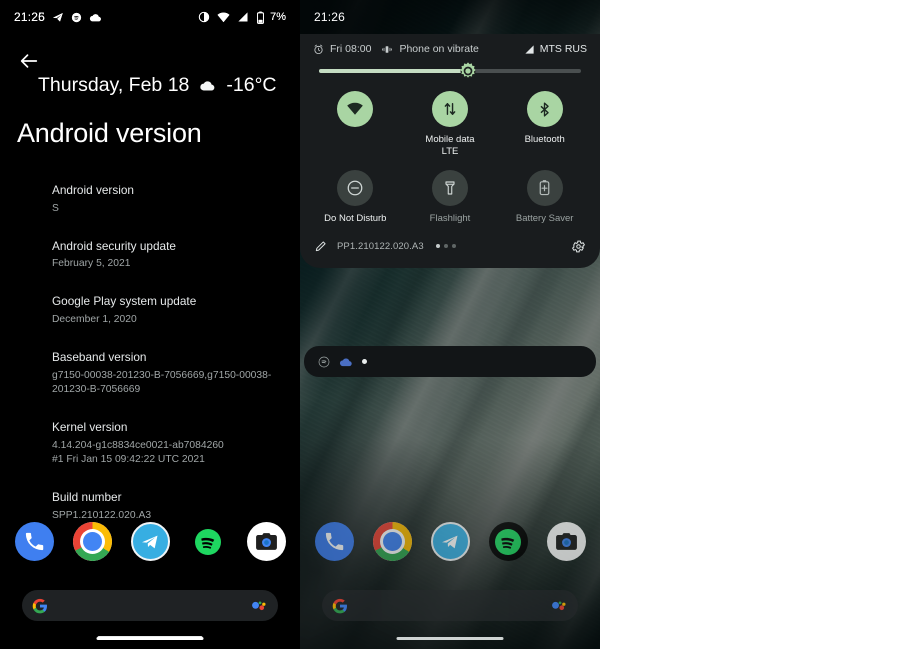 This screenshot has width=900, height=649. I want to click on brightness-track, so click(450, 70).